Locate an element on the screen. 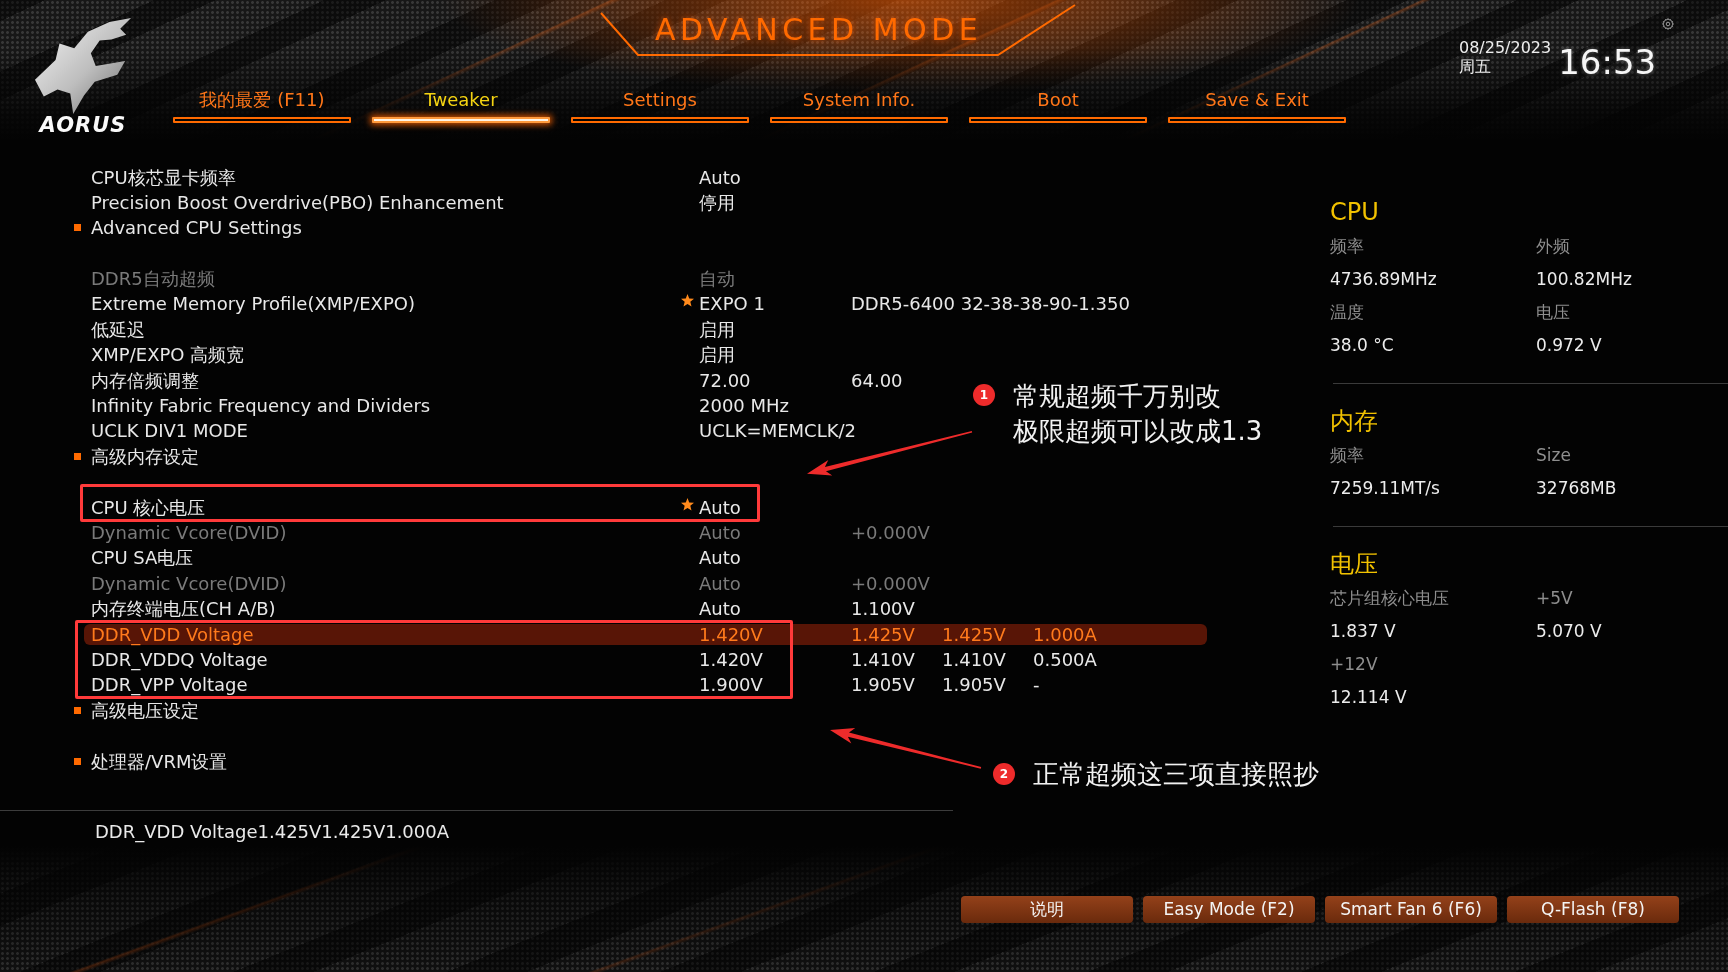 This screenshot has width=1728, height=972. setting-value: 1.100V is located at coordinates (883, 609).